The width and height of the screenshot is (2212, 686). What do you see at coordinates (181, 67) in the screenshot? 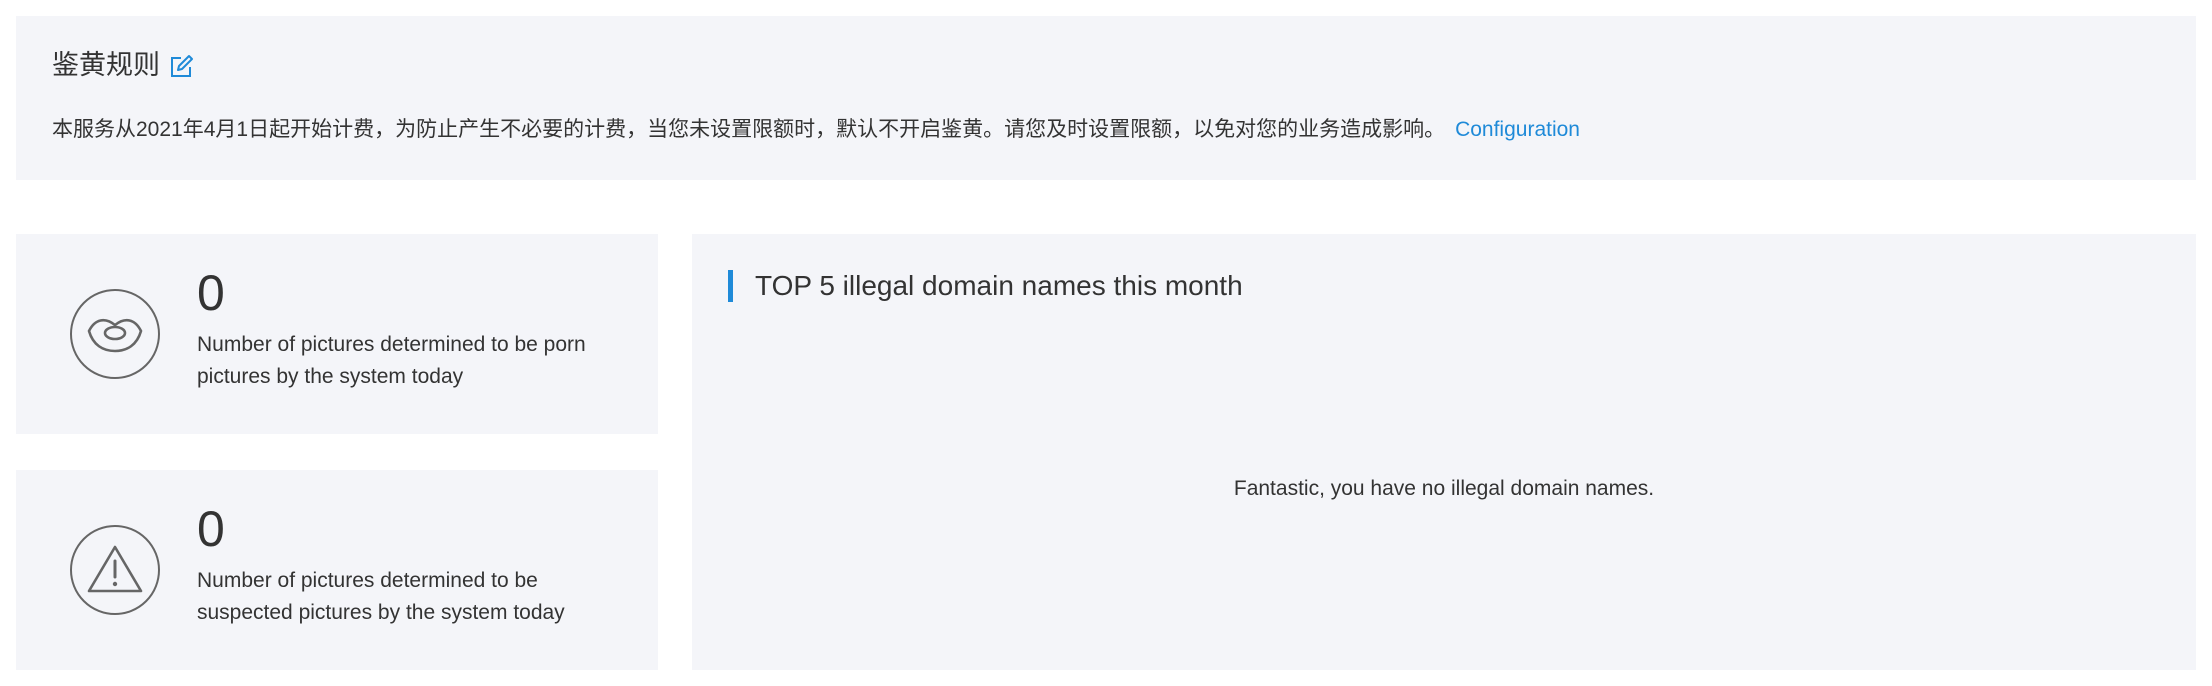
I see `edit-icon` at bounding box center [181, 67].